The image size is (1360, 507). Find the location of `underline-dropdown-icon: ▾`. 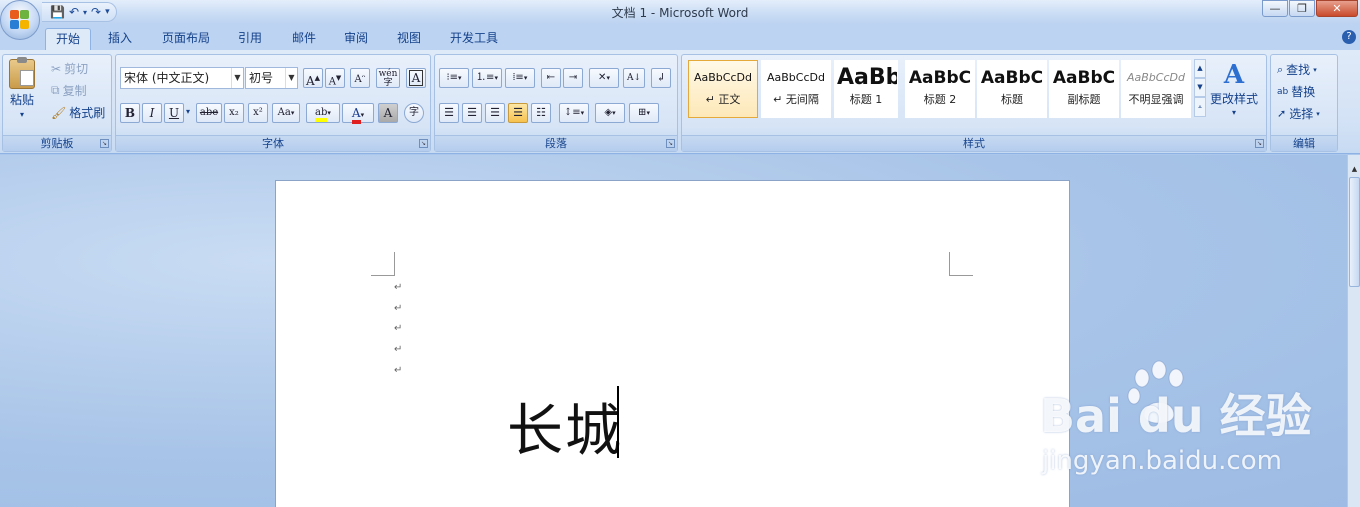

underline-dropdown-icon: ▾ is located at coordinates (188, 111).